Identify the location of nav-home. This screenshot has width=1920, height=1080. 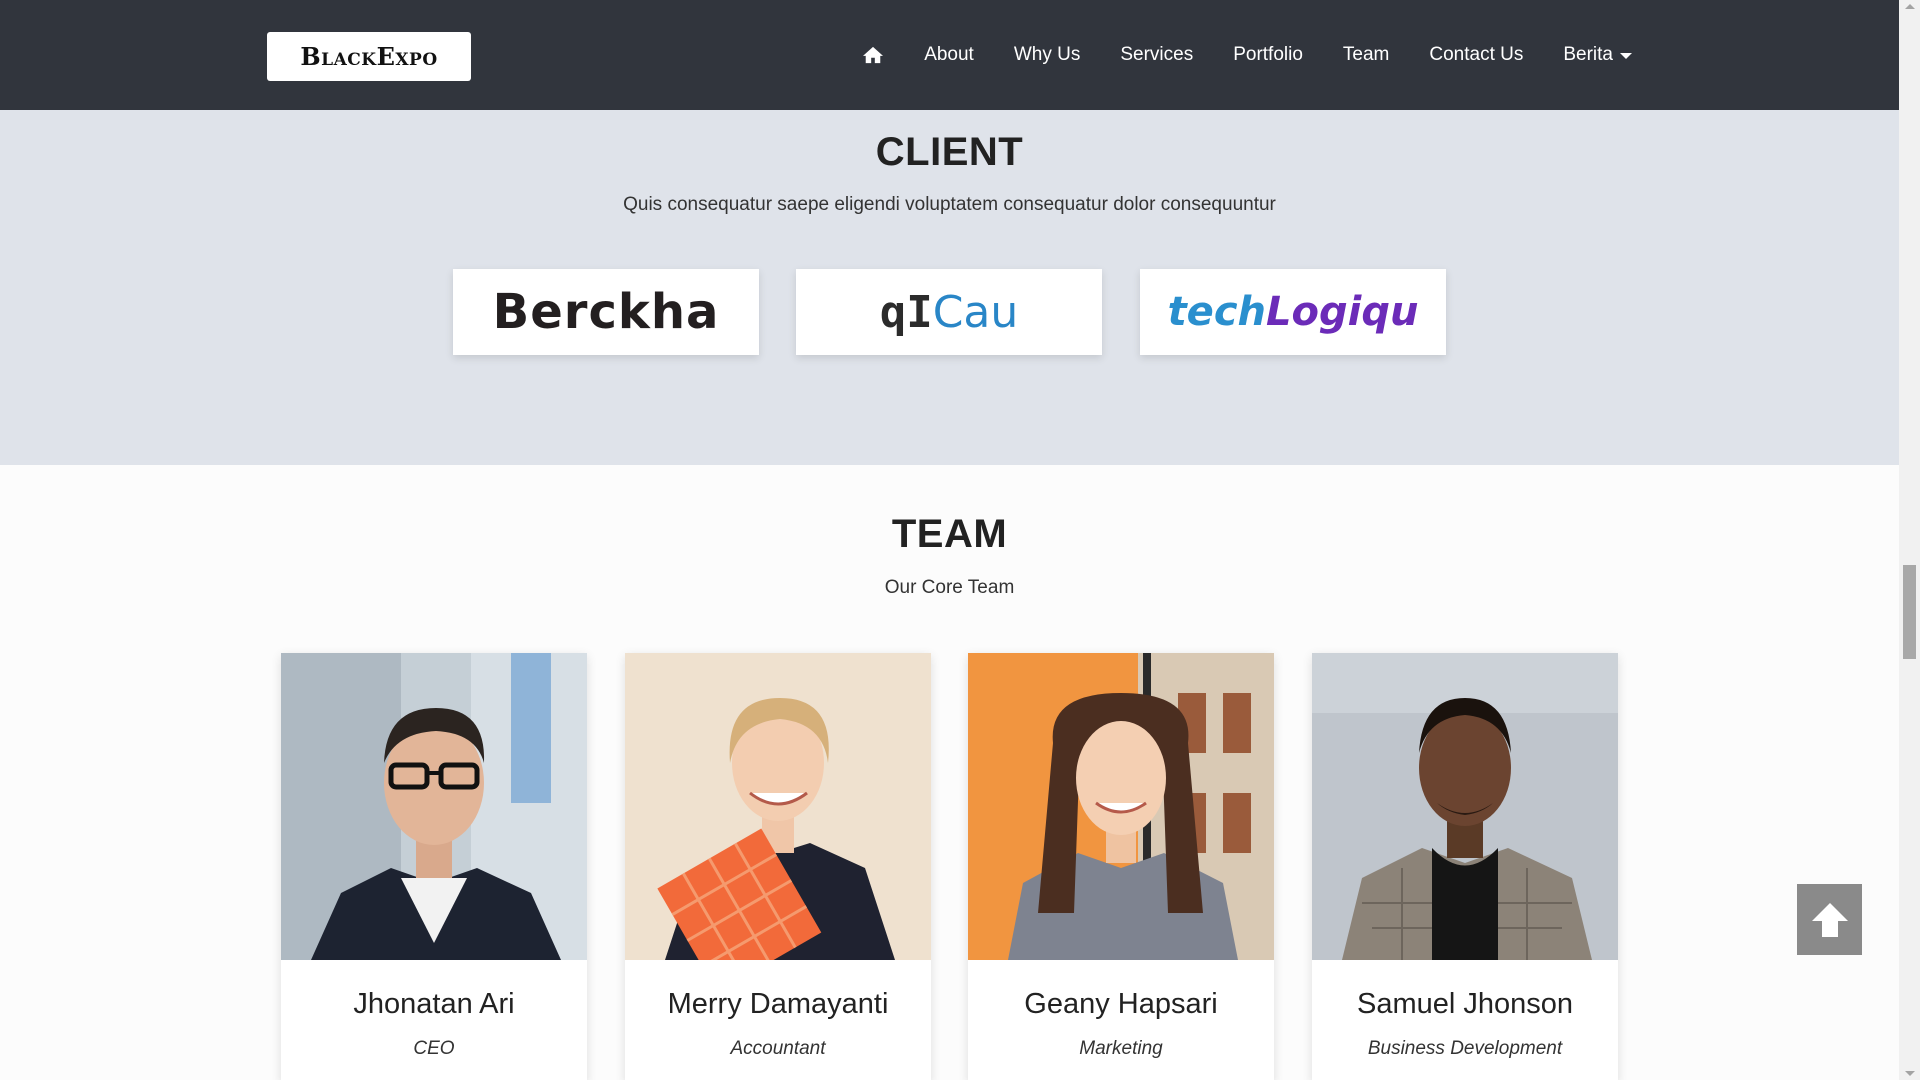
(873, 55).